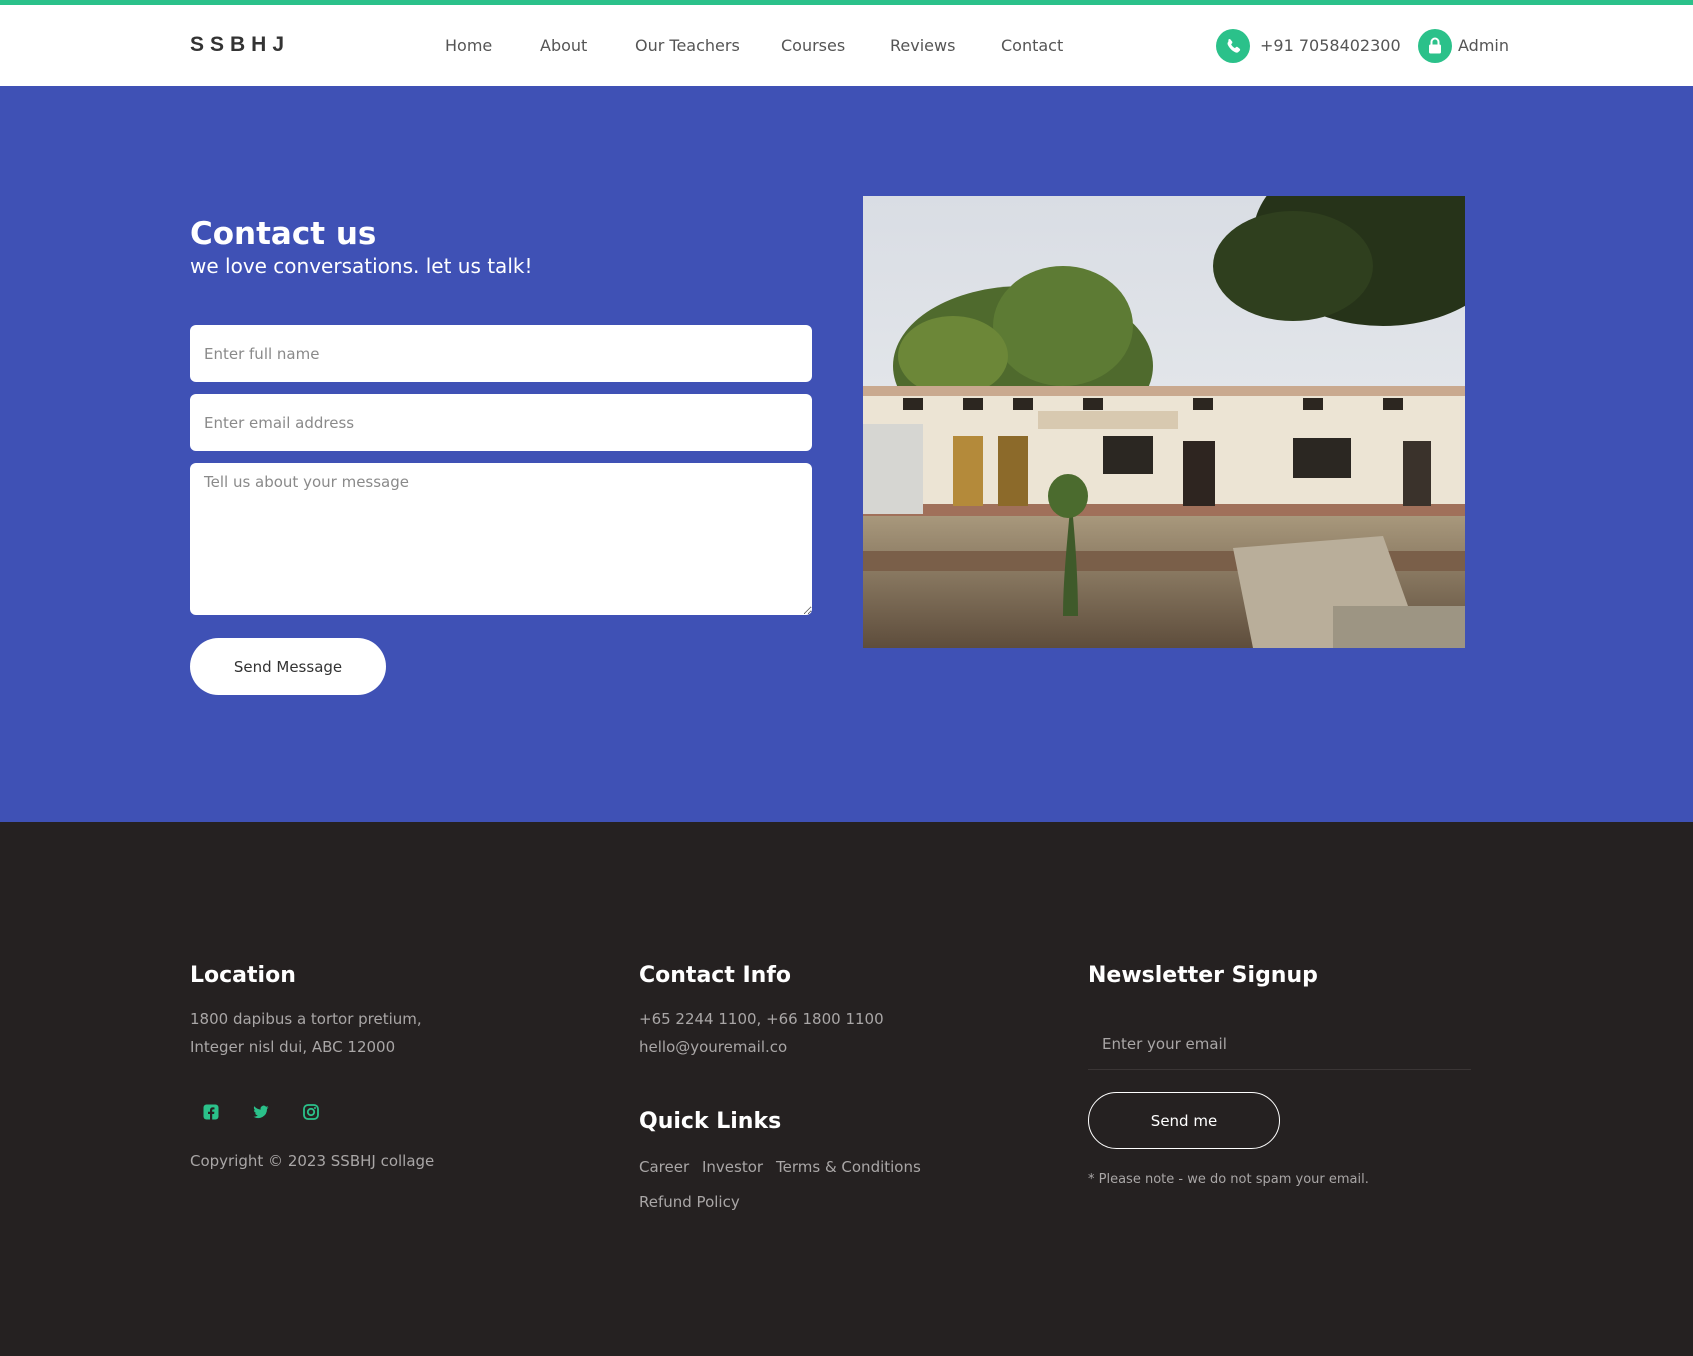 The width and height of the screenshot is (1693, 1356). What do you see at coordinates (1164, 422) in the screenshot?
I see `school-building-photo` at bounding box center [1164, 422].